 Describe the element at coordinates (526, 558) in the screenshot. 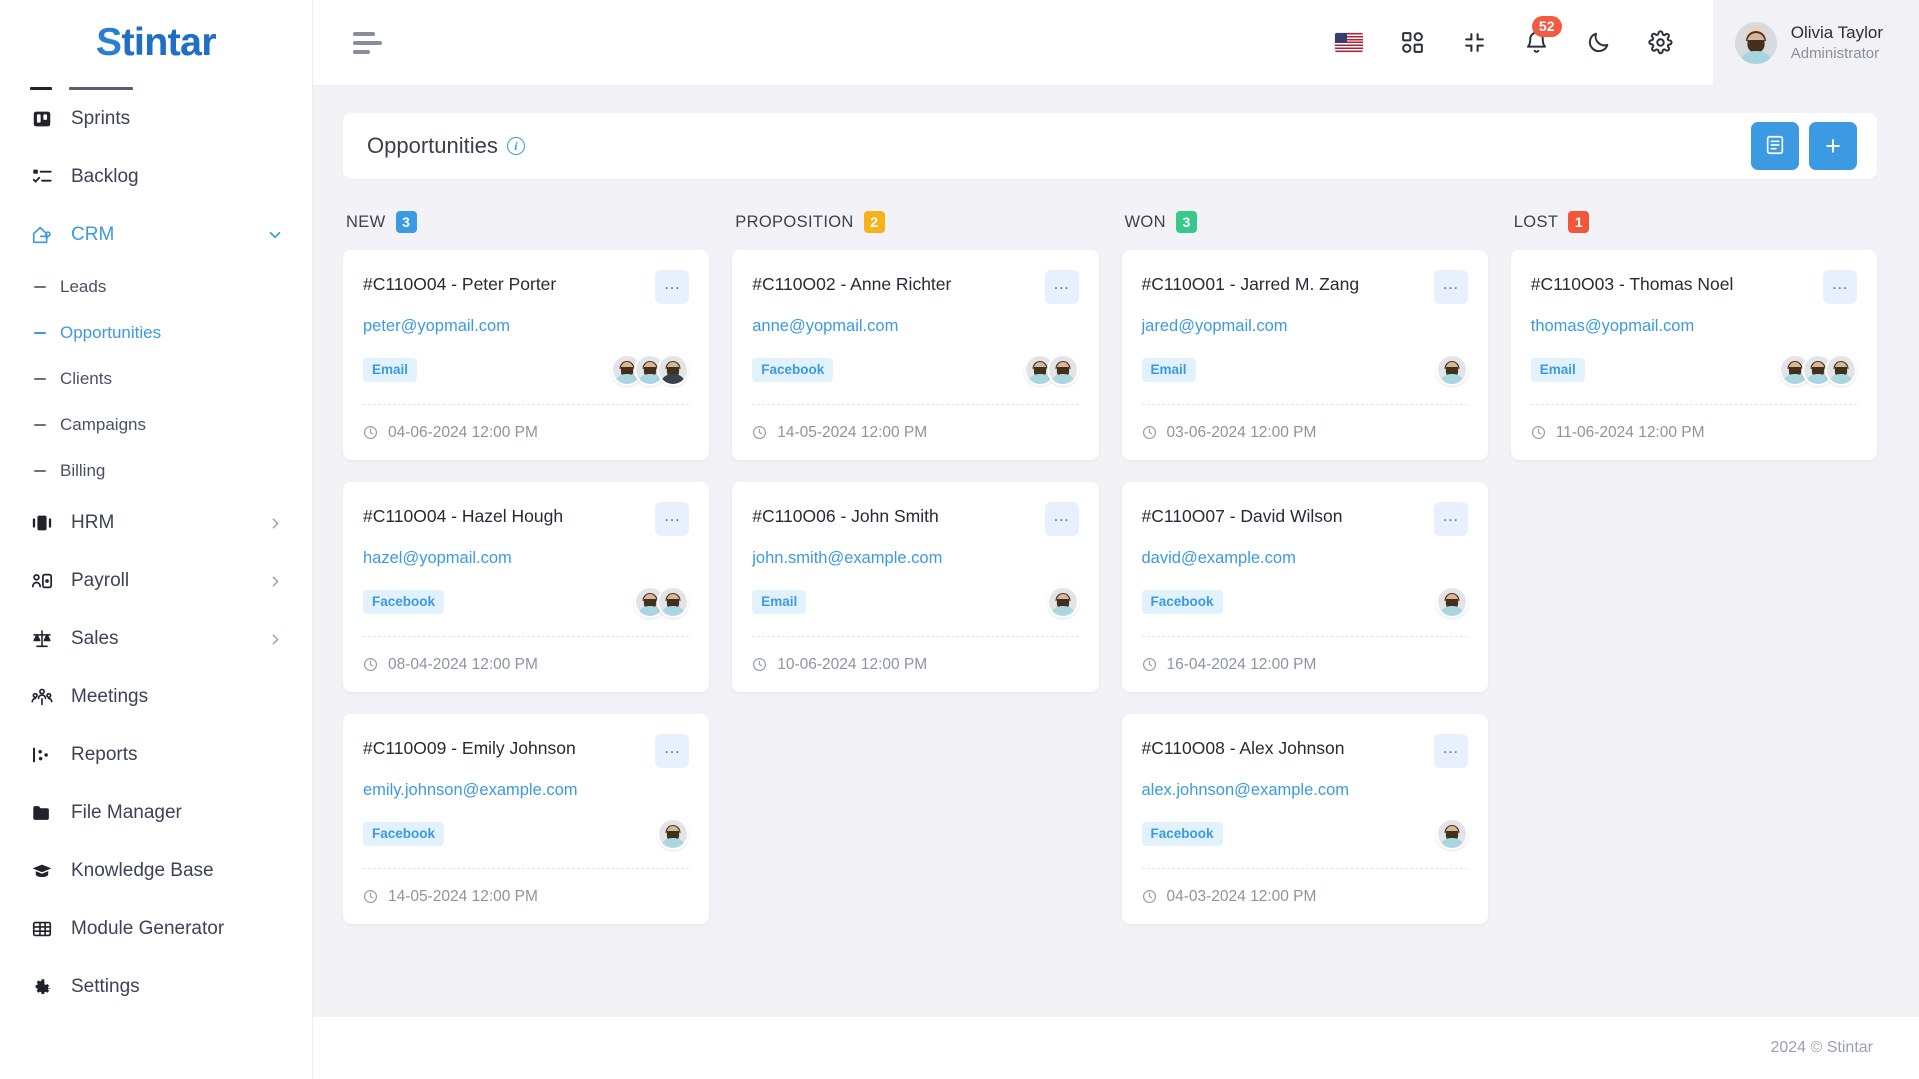

I see `card-email-link: hazel@yopmail.com` at that location.